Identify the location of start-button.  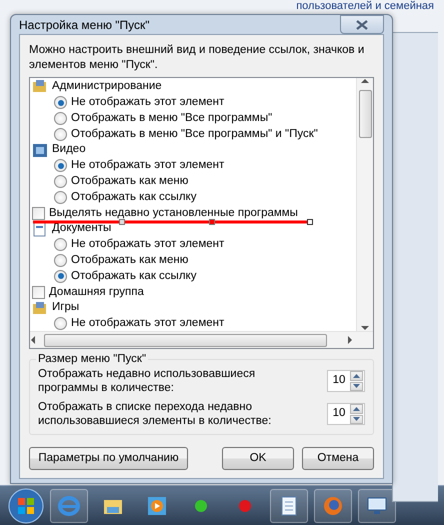
(26, 506).